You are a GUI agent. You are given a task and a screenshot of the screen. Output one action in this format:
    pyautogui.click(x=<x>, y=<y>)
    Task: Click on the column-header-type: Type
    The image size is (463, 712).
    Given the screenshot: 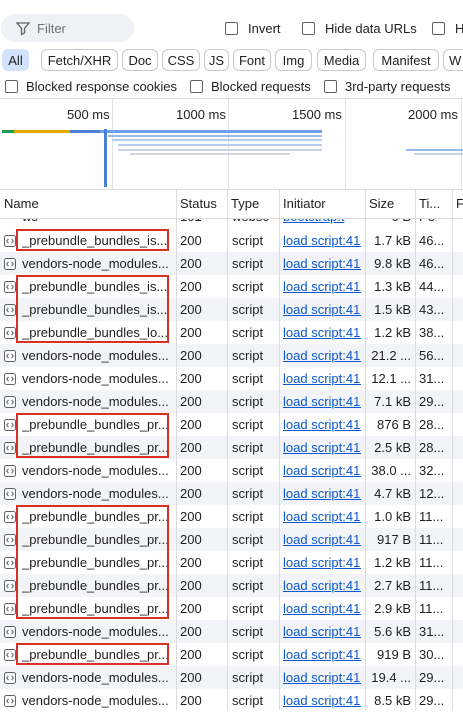 What is the action you would take?
    pyautogui.click(x=253, y=204)
    